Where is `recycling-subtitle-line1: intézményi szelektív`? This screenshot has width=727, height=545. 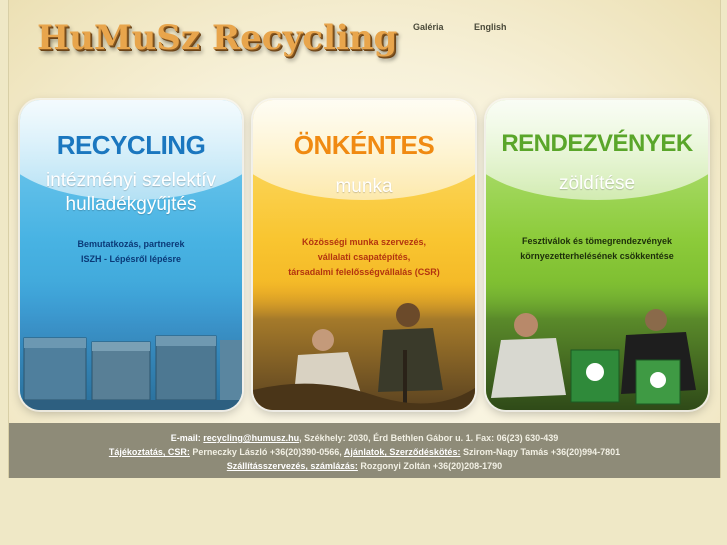 recycling-subtitle-line1: intézményi szelektív is located at coordinates (130, 180).